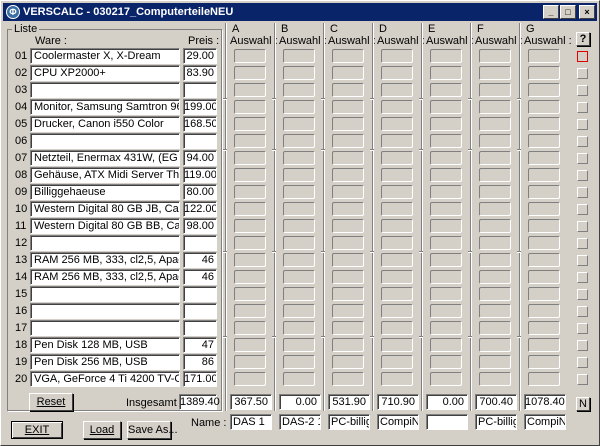 The height and width of the screenshot is (446, 600). I want to click on exit-button: EXIT, so click(37, 430).